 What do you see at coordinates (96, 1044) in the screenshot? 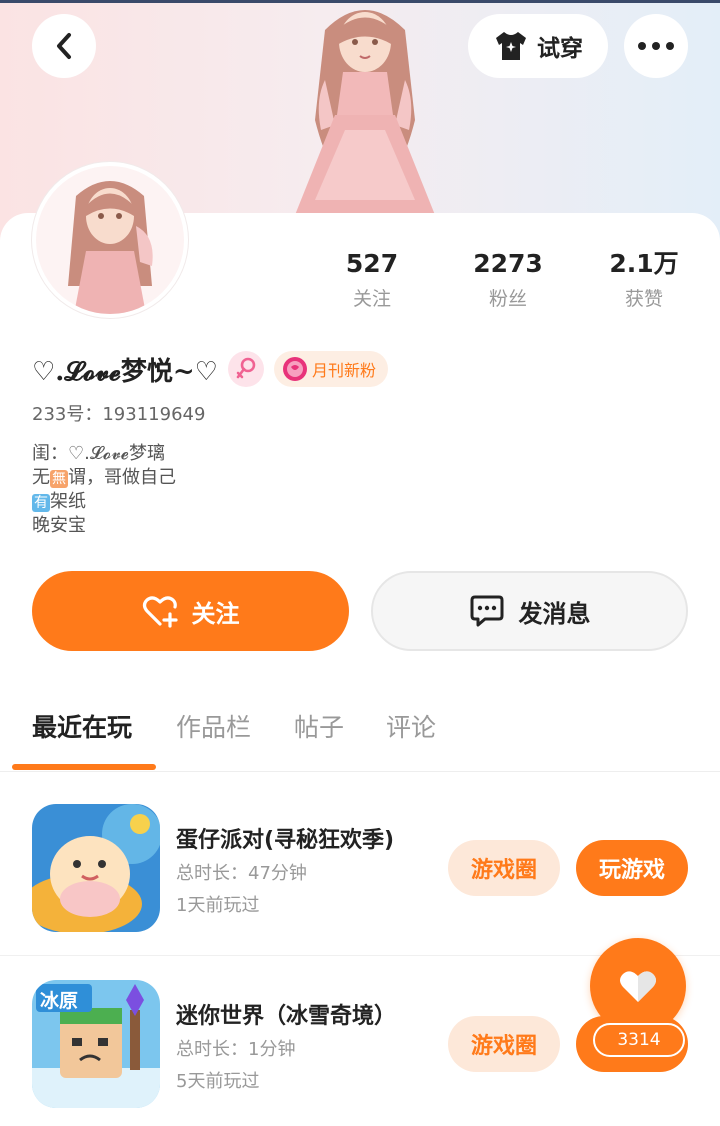
I see `game-icon-mini-world: 冰原` at bounding box center [96, 1044].